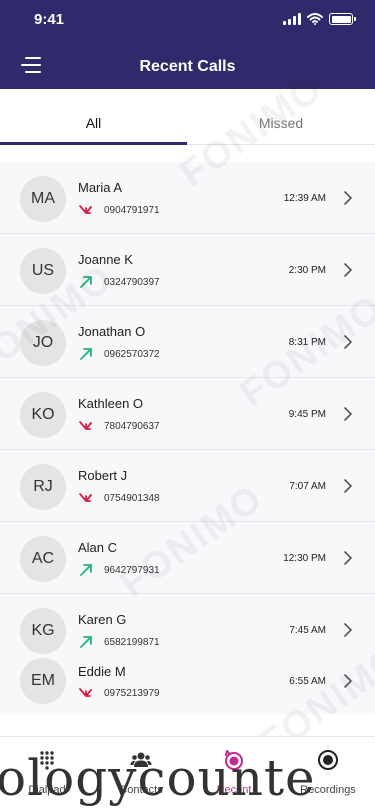 The height and width of the screenshot is (812, 375). What do you see at coordinates (47, 790) in the screenshot?
I see `nav-label: Dialpad` at bounding box center [47, 790].